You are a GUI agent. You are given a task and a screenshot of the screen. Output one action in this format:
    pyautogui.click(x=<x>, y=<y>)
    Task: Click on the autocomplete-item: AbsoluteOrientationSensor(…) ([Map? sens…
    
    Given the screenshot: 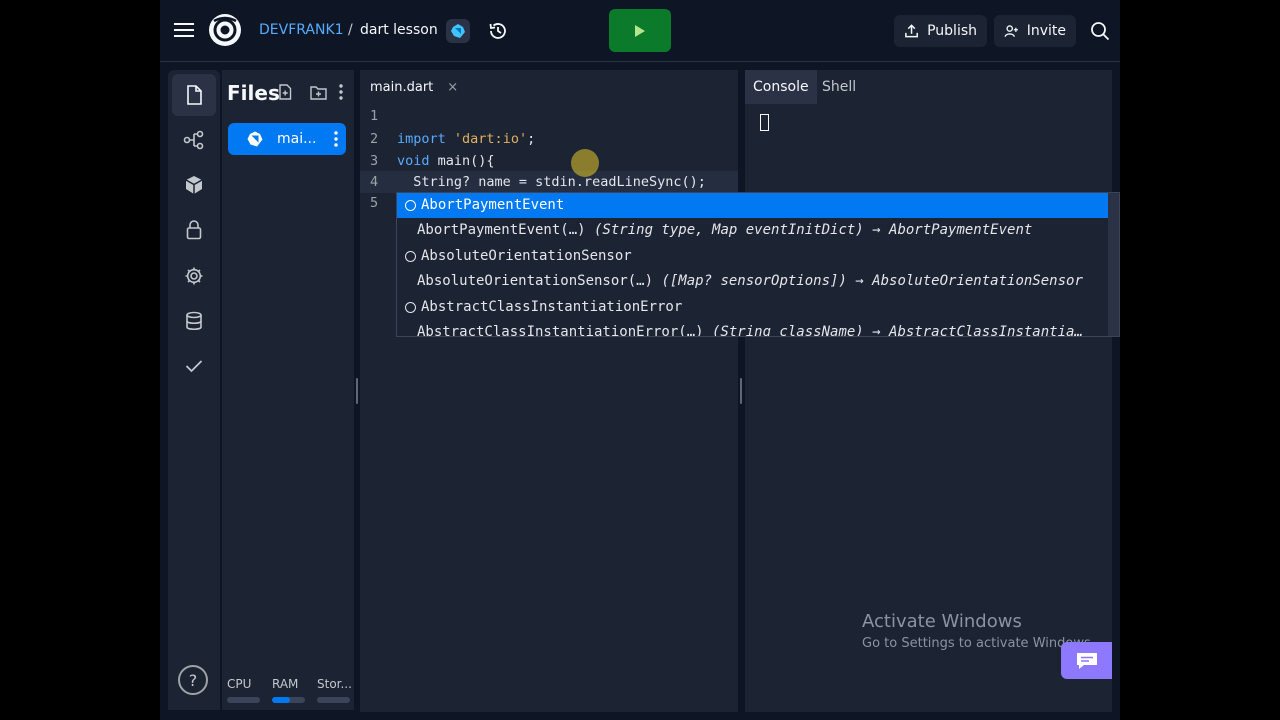 What is the action you would take?
    pyautogui.click(x=753, y=281)
    